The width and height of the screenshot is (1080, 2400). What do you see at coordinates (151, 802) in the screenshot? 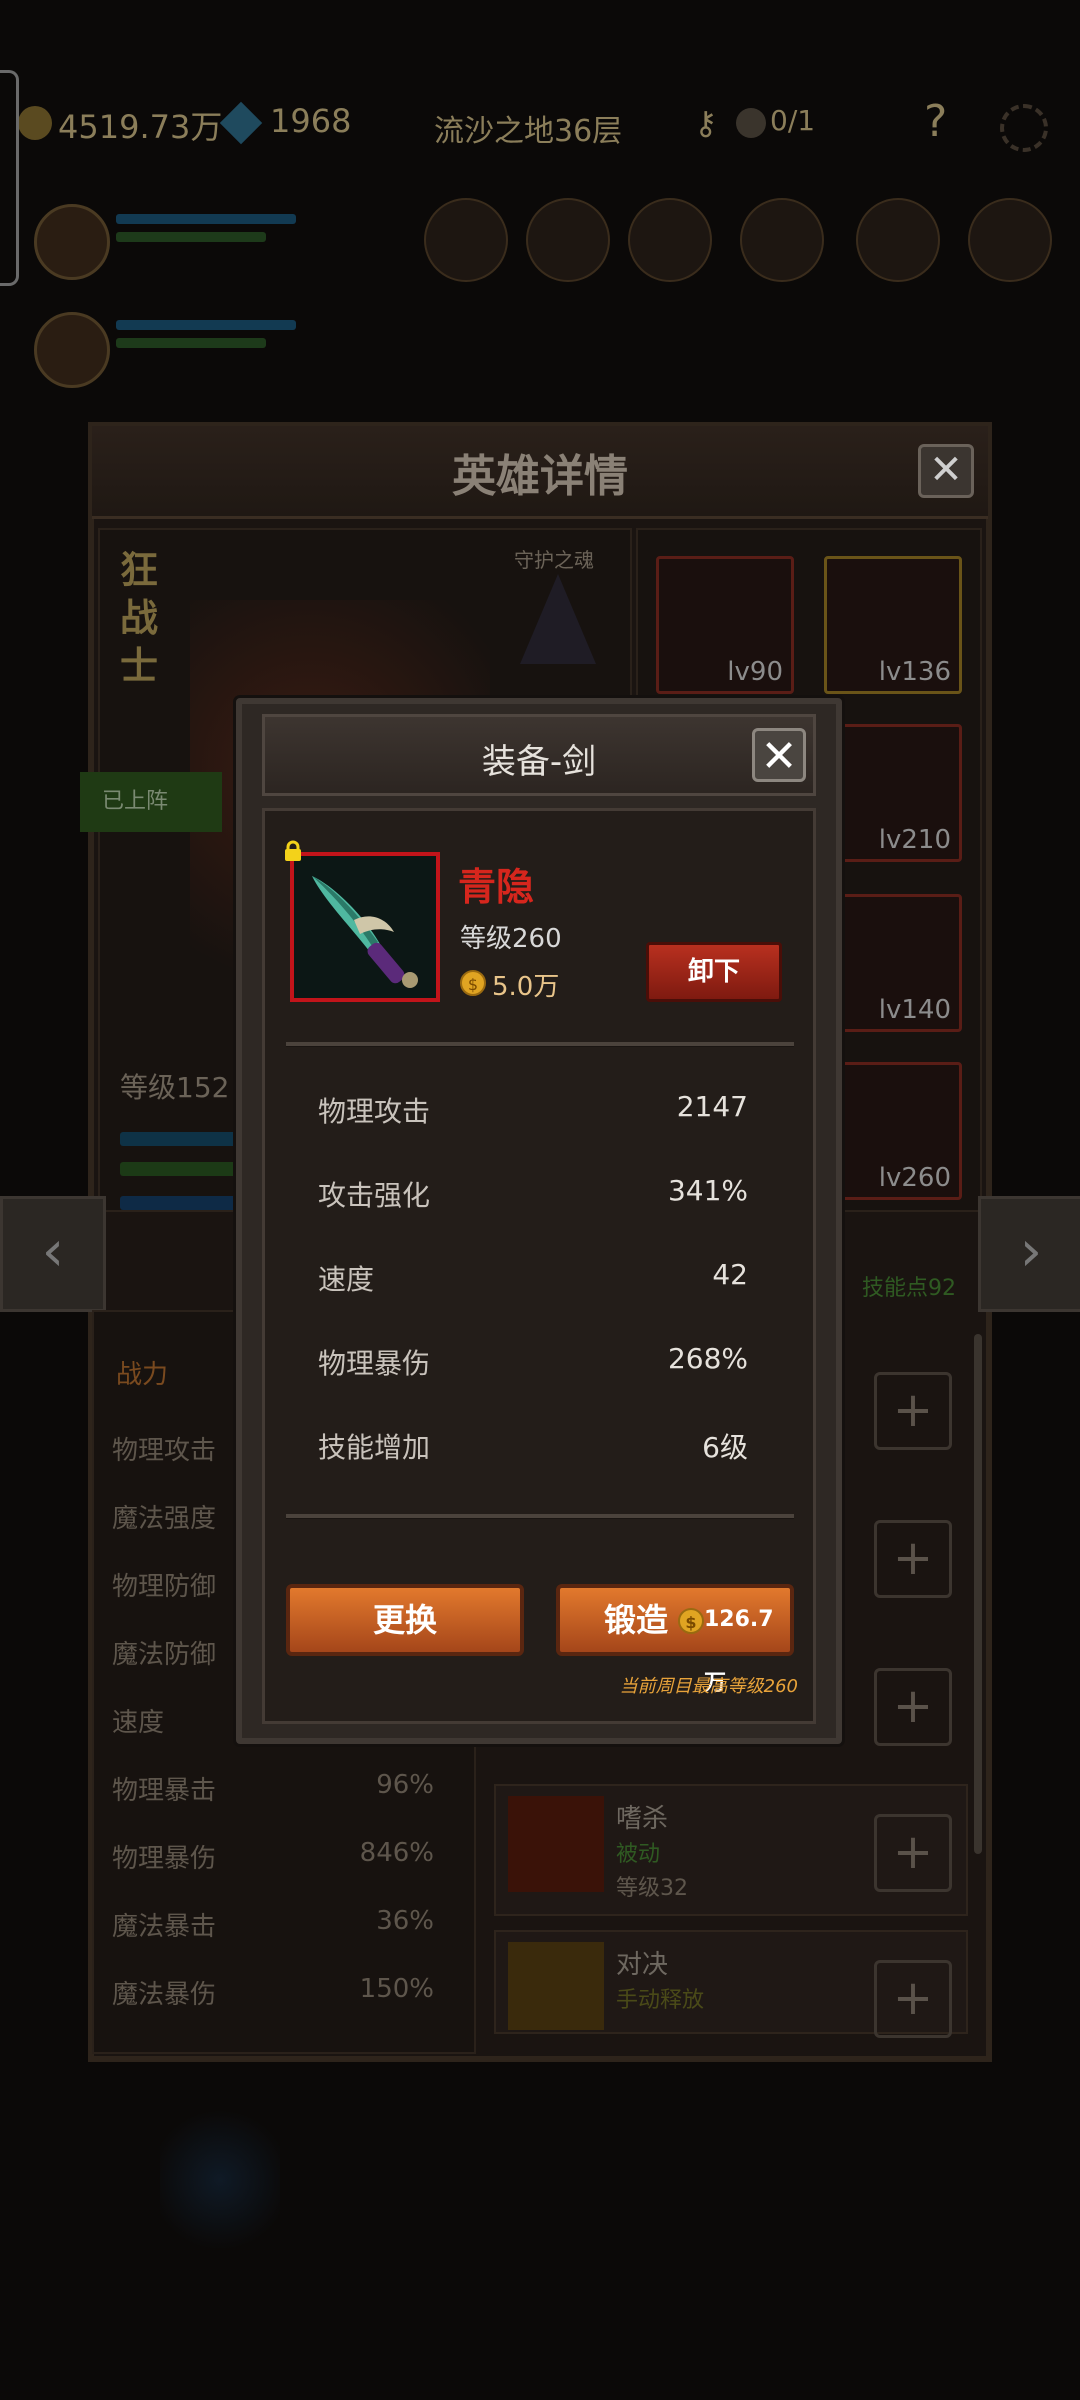
I see `deployed-badge: 已上阵` at bounding box center [151, 802].